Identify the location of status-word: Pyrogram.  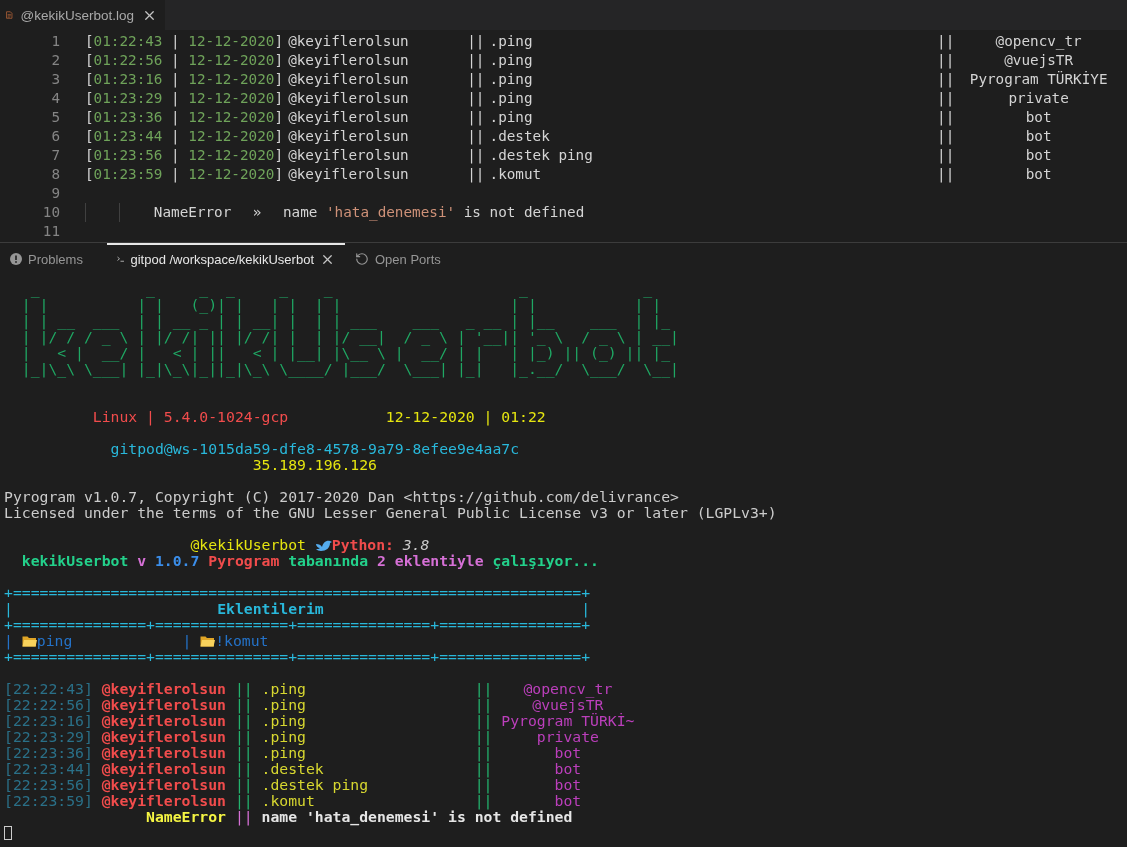
(244, 561).